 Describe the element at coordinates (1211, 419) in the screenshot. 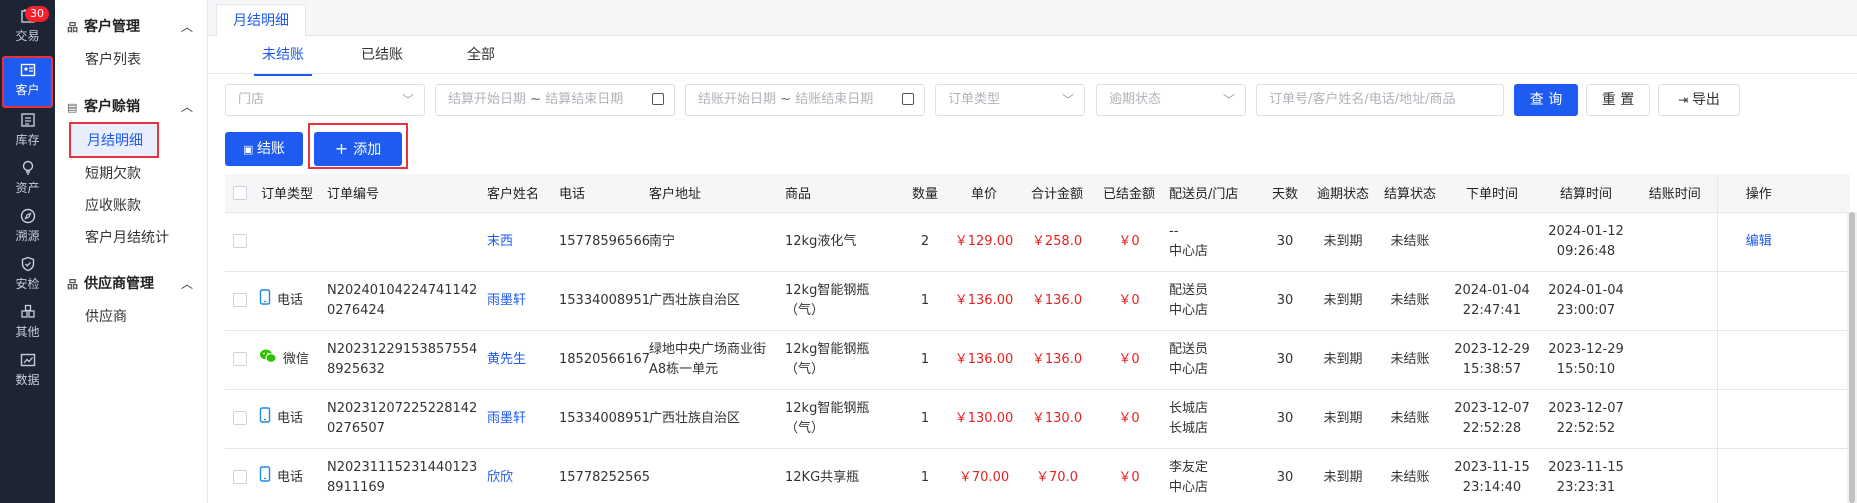

I see `courier-cell: 长城店 长城店` at that location.